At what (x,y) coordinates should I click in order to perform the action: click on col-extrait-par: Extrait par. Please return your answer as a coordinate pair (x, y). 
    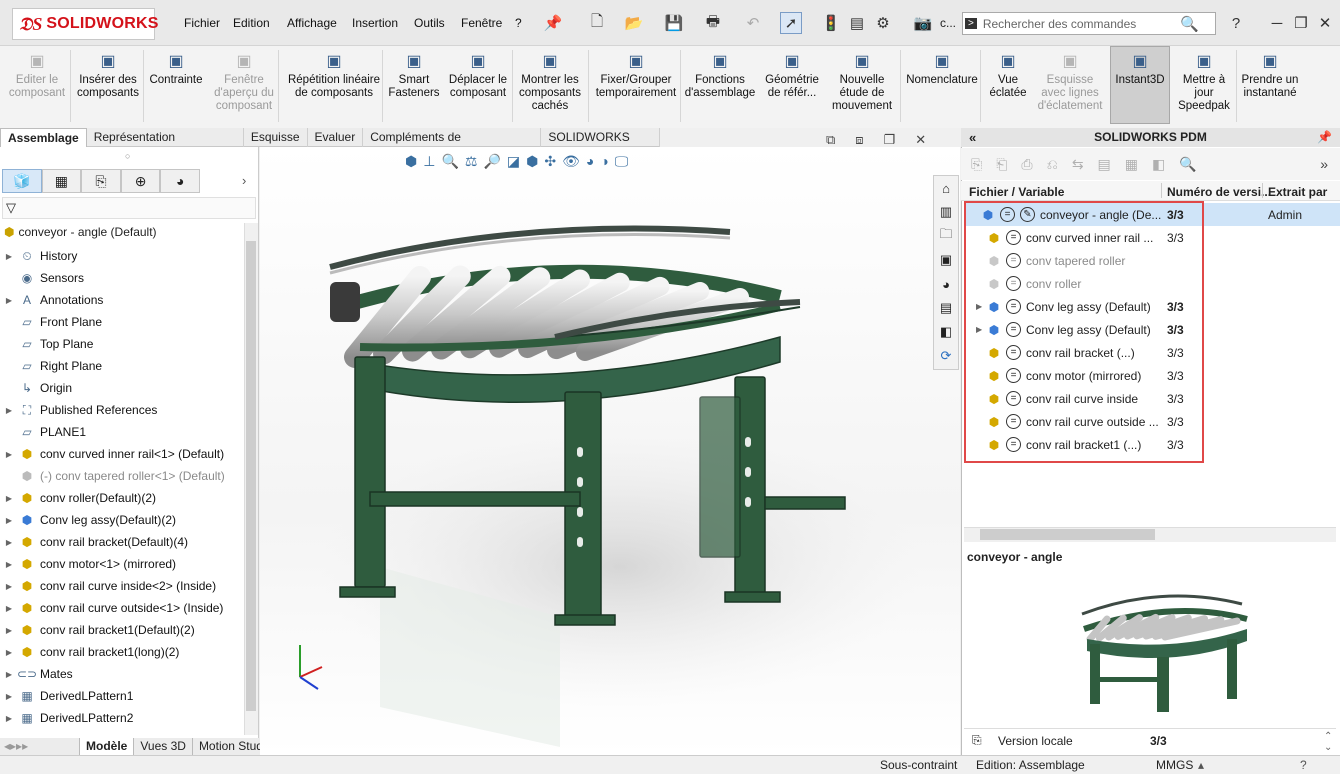
    Looking at the image, I should click on (1297, 192).